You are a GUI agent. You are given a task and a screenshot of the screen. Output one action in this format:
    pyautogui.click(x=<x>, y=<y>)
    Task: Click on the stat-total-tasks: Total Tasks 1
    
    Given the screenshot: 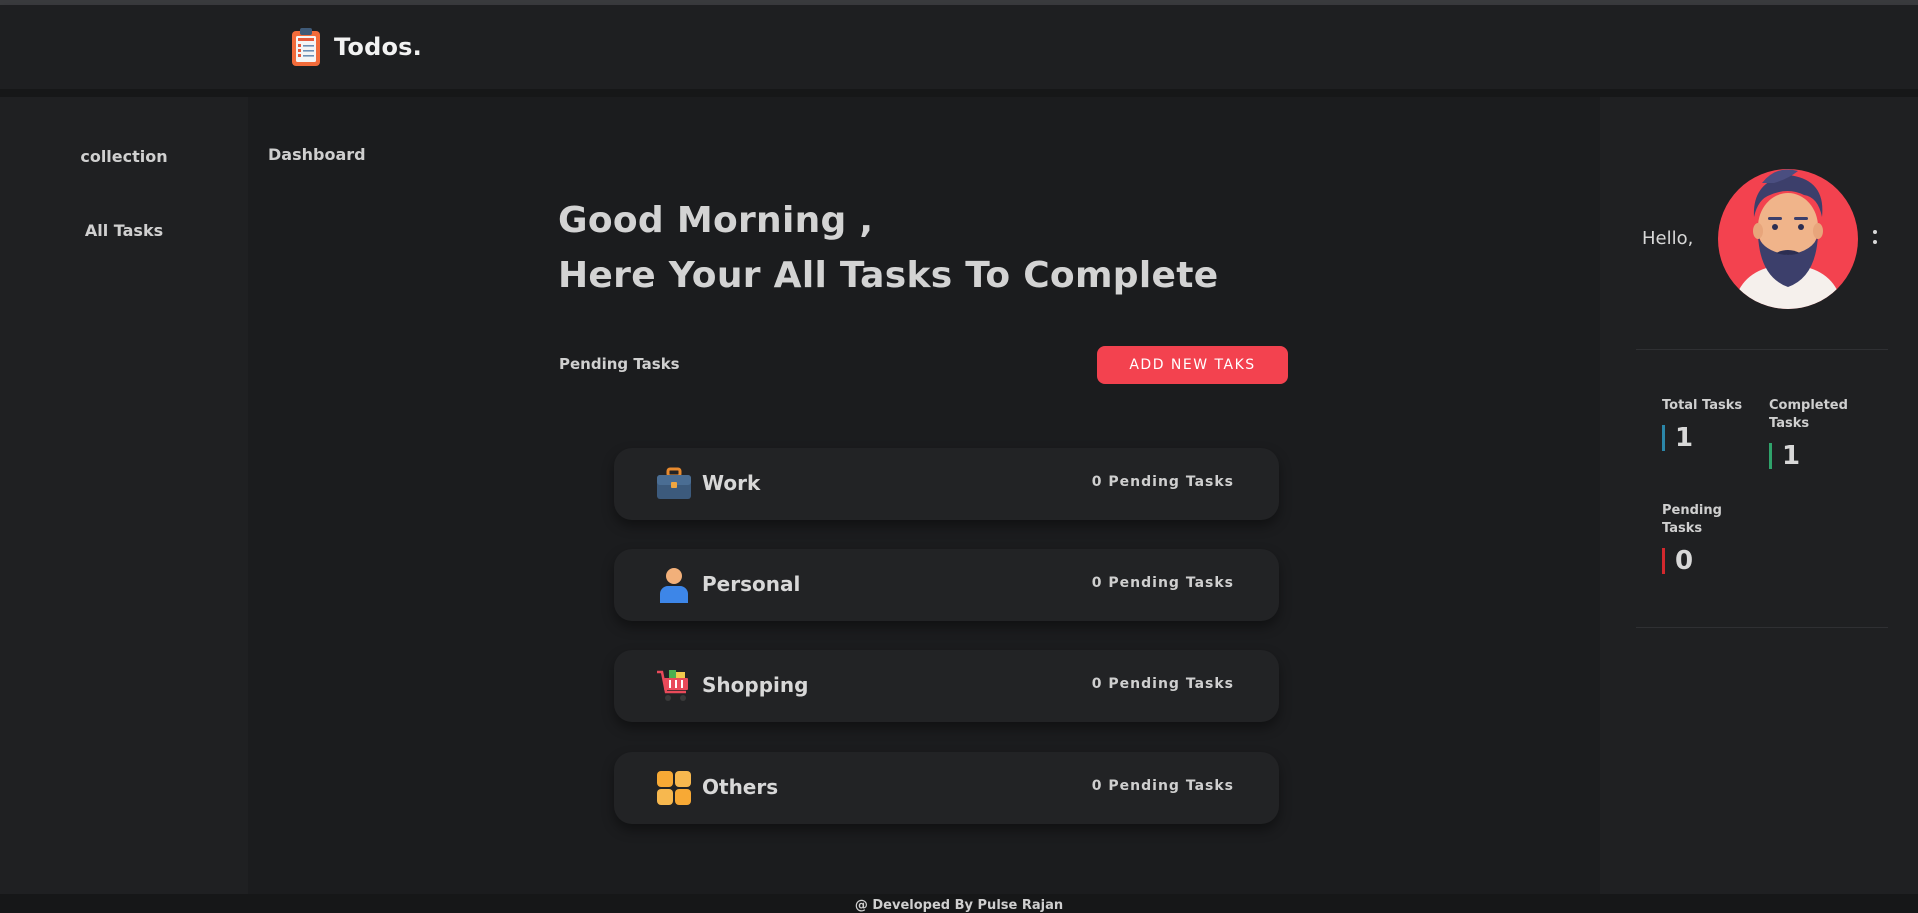 What is the action you would take?
    pyautogui.click(x=1702, y=425)
    